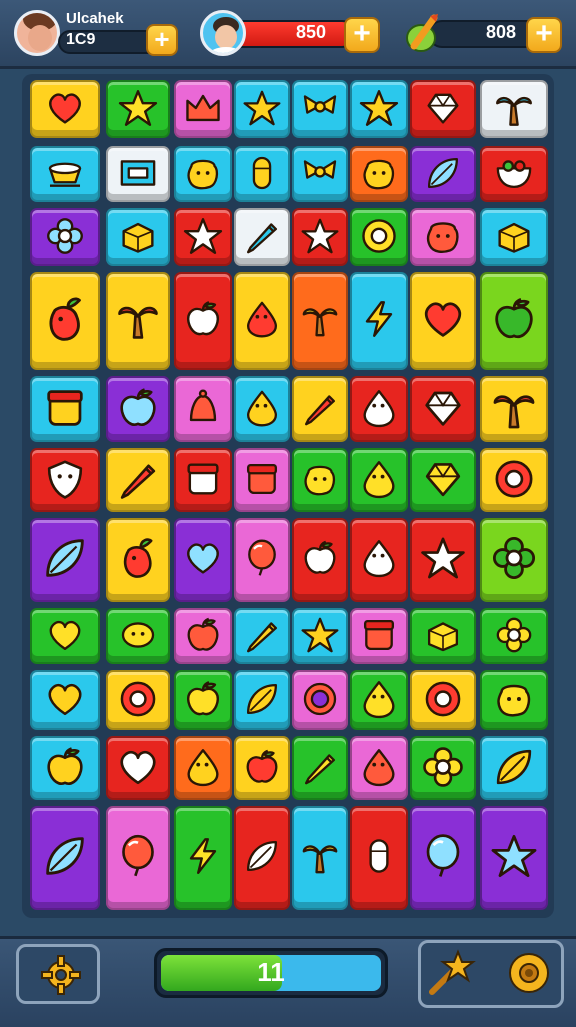 Image resolution: width=576 pixels, height=1027 pixels. Describe the element at coordinates (262, 174) in the screenshot. I see `tile-cyan-candy` at that location.